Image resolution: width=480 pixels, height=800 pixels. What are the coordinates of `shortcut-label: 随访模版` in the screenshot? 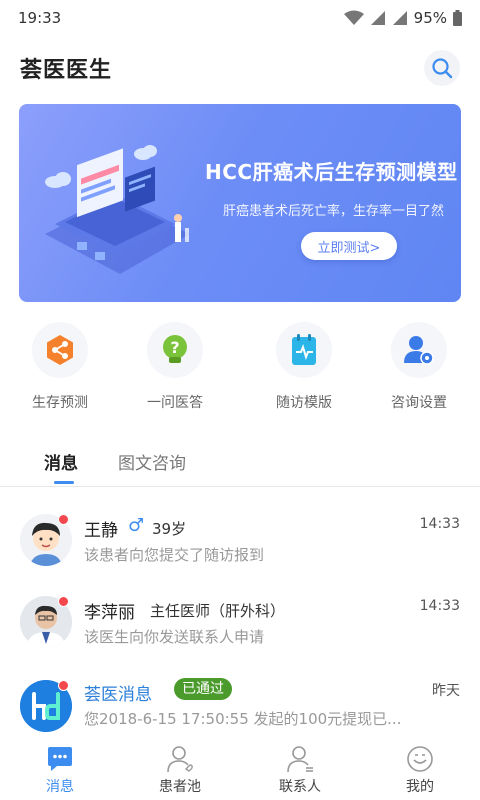 It's located at (304, 403).